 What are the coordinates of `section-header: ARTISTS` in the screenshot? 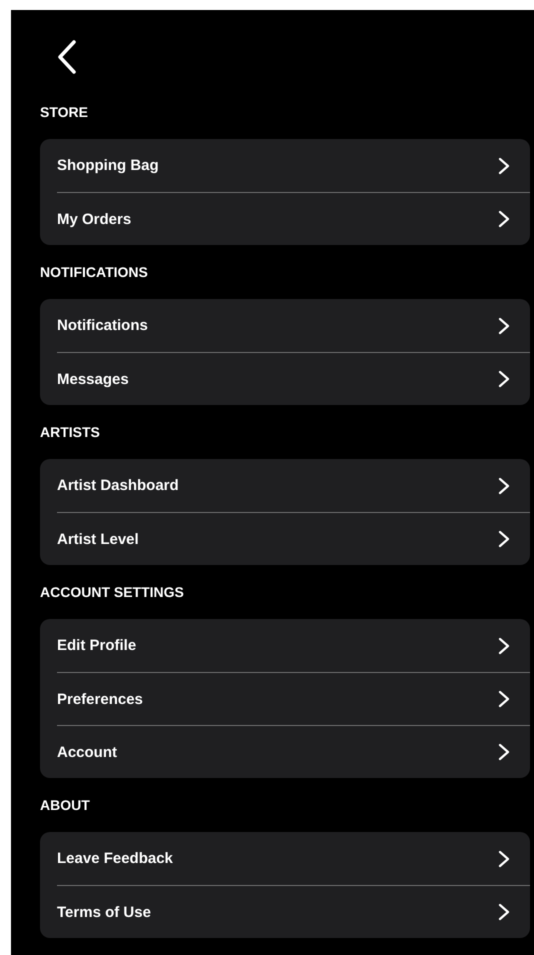 It's located at (70, 432).